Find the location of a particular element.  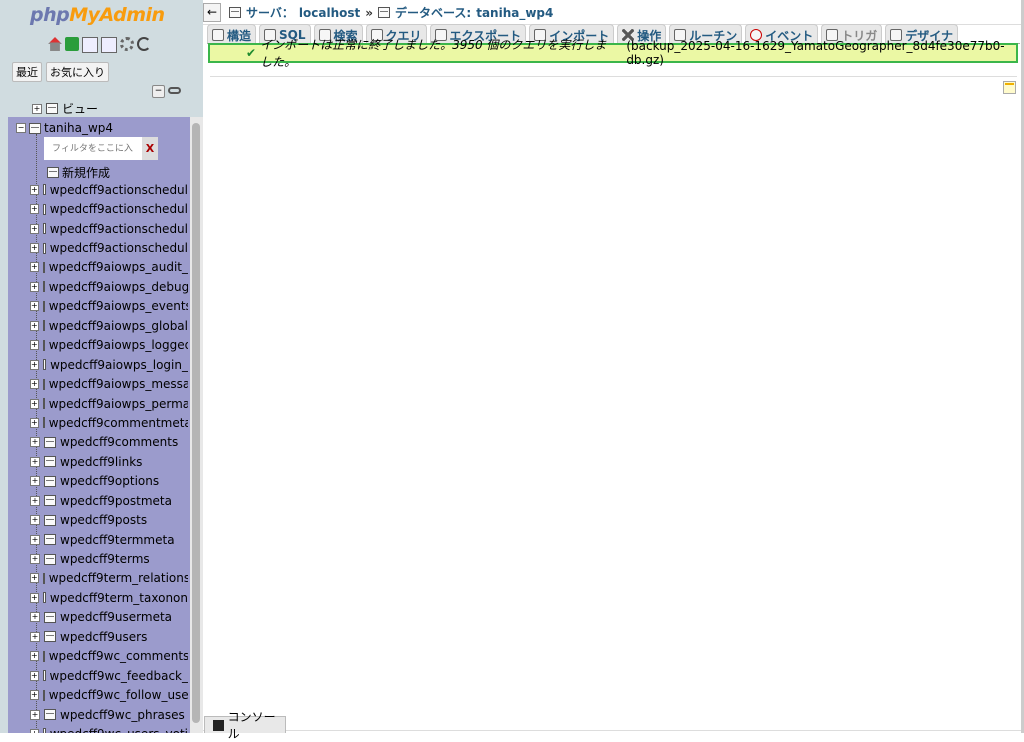

table-list-item: + wpedcff9term_taxonon is located at coordinates (109, 597).